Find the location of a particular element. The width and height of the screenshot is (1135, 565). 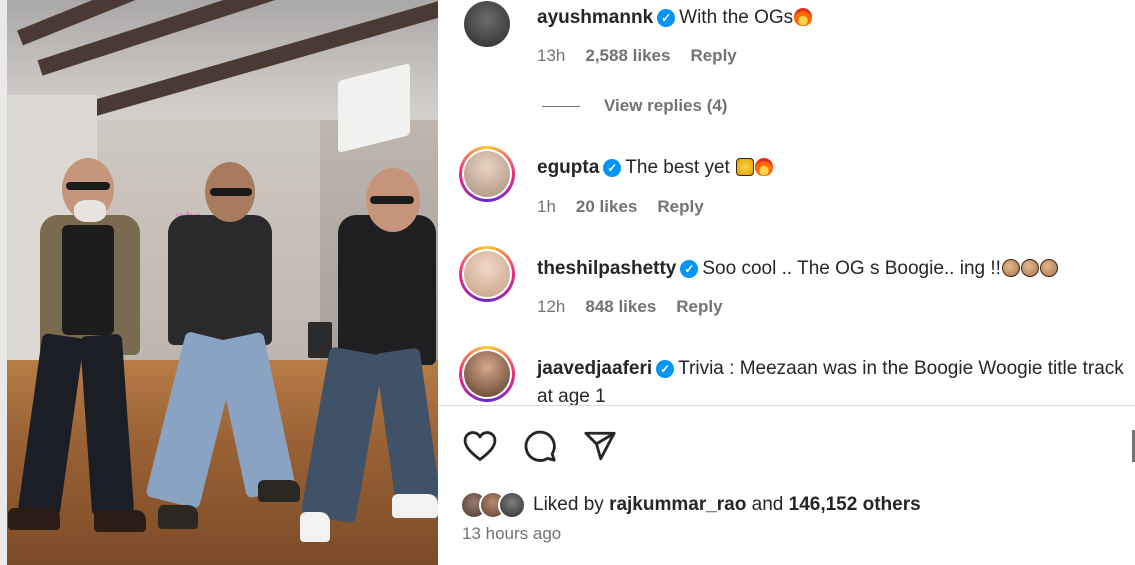

comment-line: ayushmannk ✓ With the OGs is located at coordinates (675, 18).